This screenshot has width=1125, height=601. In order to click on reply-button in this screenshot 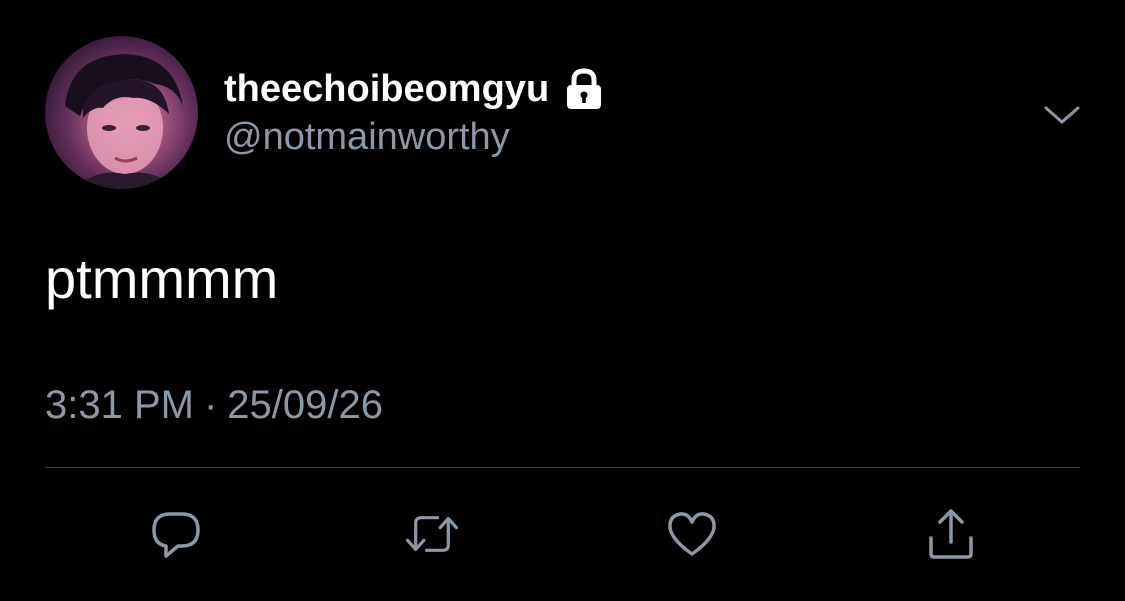, I will do `click(176, 534)`.